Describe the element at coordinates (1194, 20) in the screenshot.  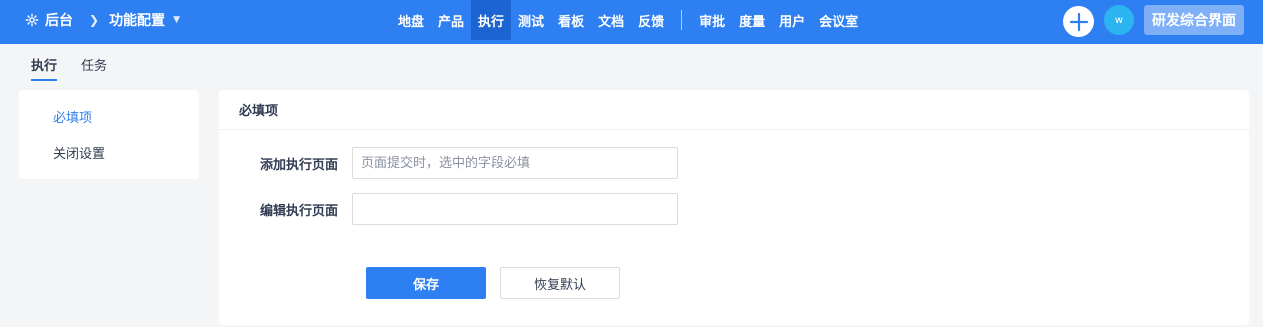
I see `workspace-switch-button: 研发综合界面` at that location.